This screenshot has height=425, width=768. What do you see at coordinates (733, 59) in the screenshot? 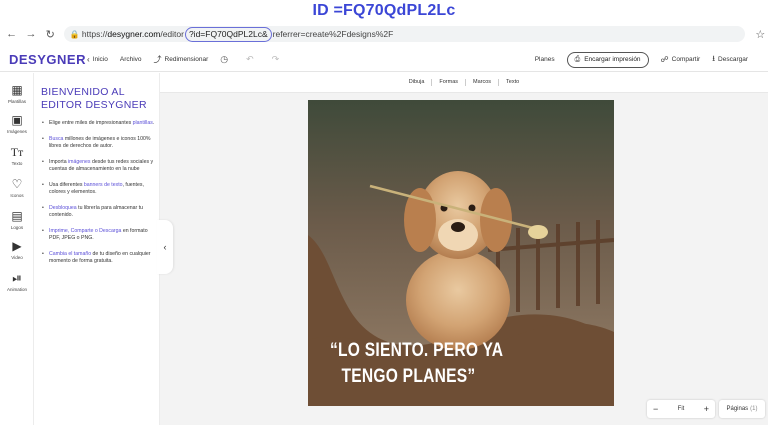
I see `descargar-label: Descargar` at bounding box center [733, 59].